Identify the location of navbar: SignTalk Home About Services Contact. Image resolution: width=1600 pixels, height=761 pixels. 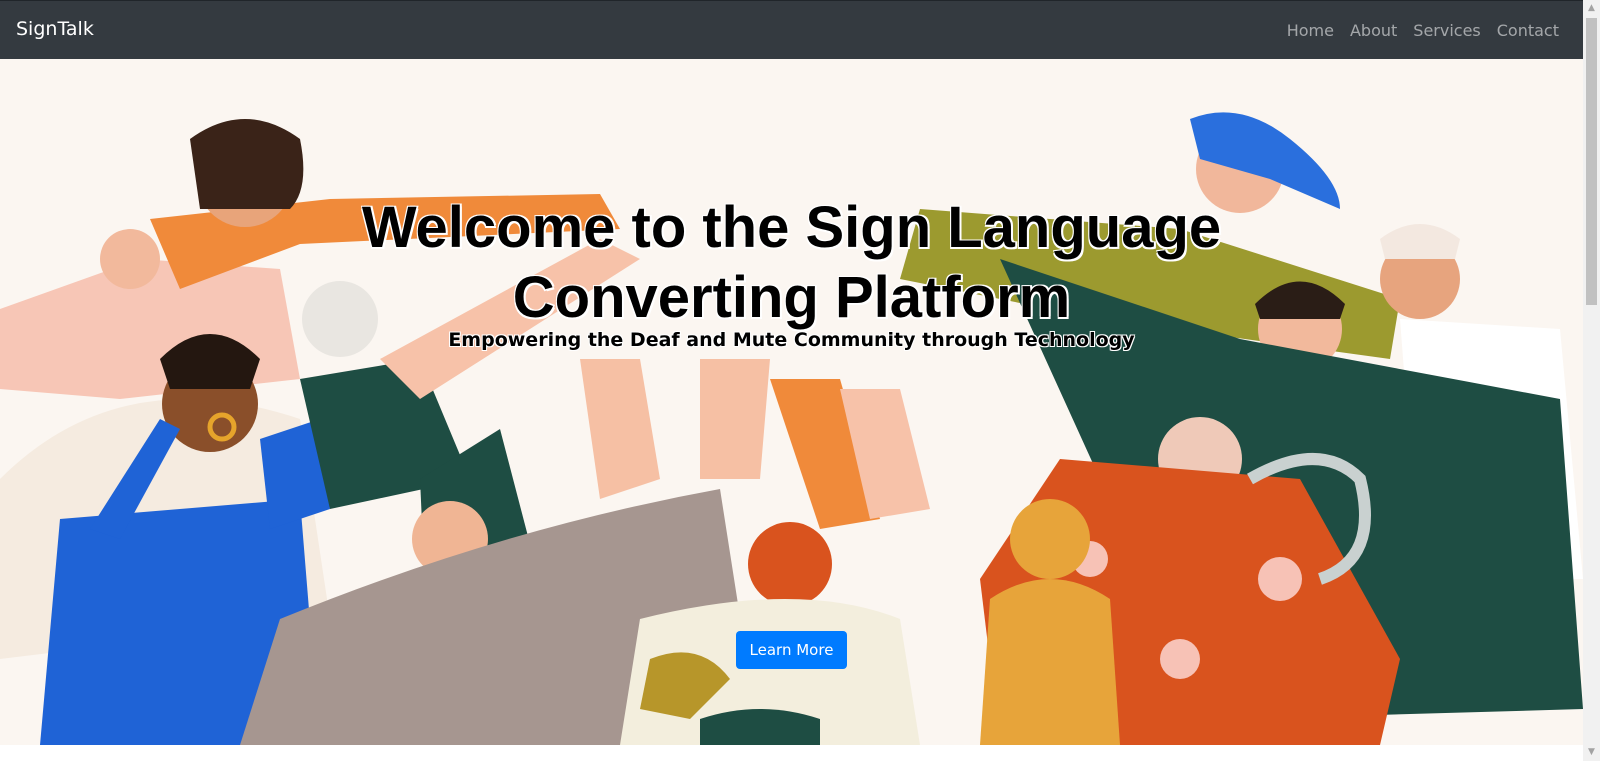
(791, 29).